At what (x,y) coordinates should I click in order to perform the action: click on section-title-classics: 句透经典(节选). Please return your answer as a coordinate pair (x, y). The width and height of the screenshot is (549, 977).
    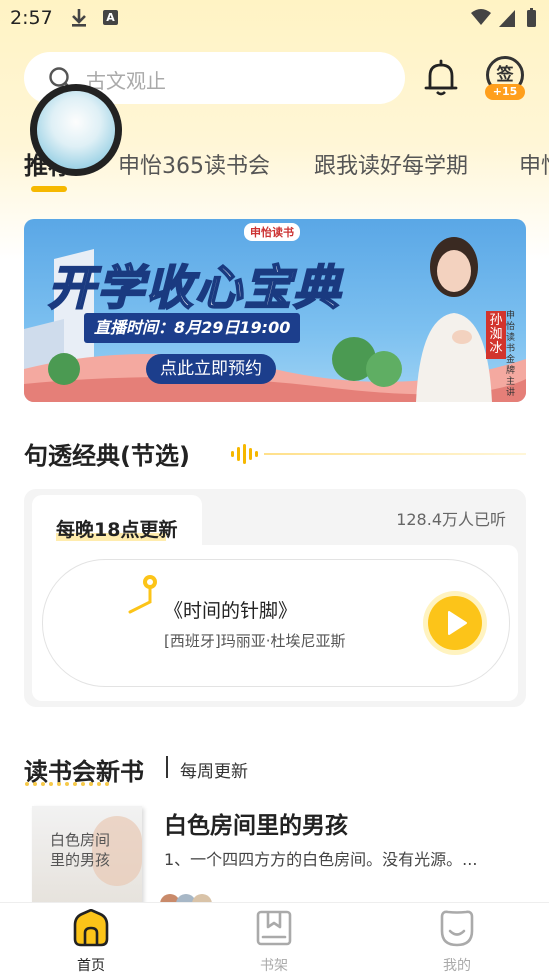
    Looking at the image, I should click on (107, 456).